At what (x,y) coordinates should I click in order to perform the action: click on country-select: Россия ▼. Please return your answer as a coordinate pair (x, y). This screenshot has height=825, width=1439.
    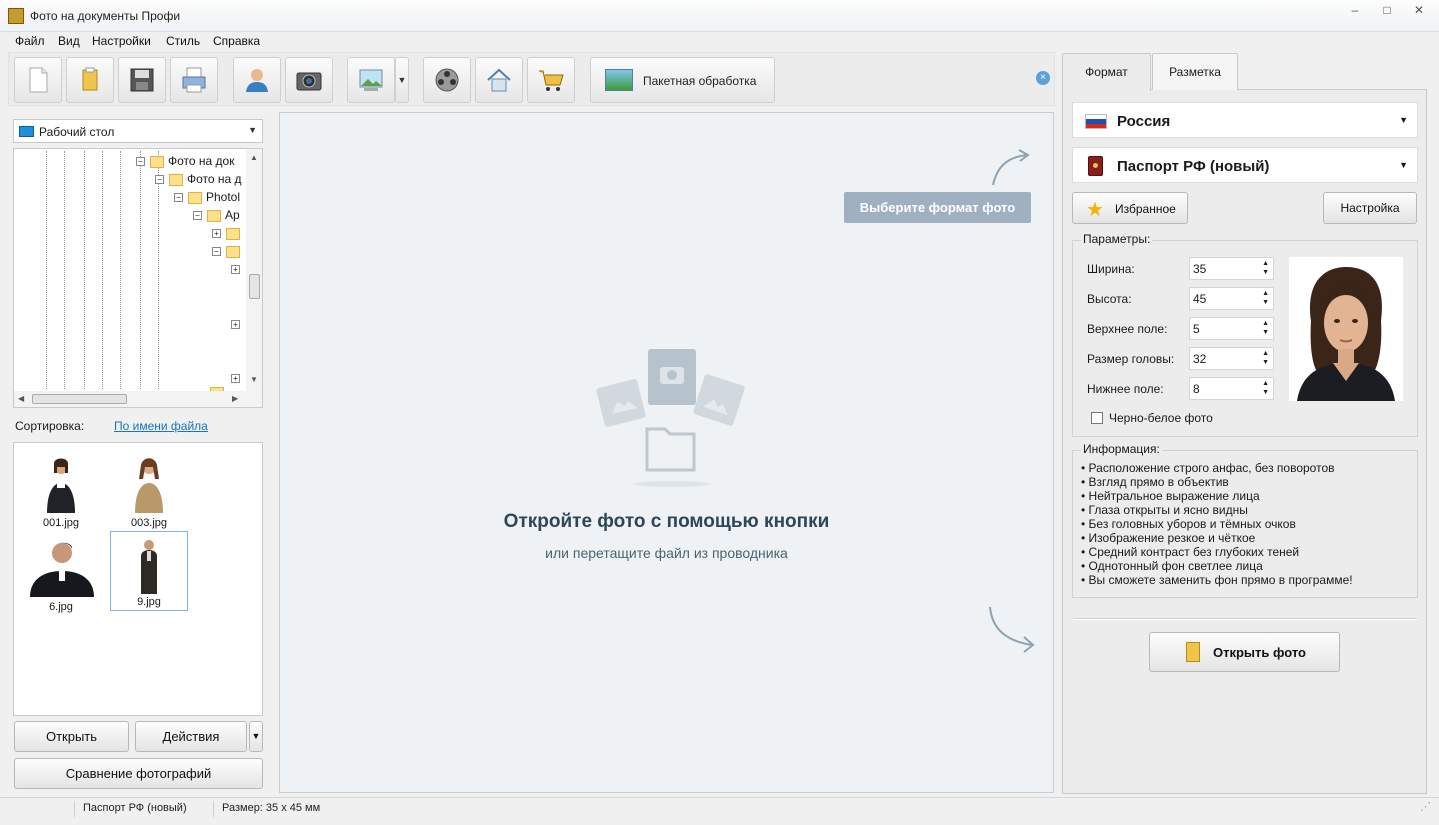
    Looking at the image, I should click on (1245, 120).